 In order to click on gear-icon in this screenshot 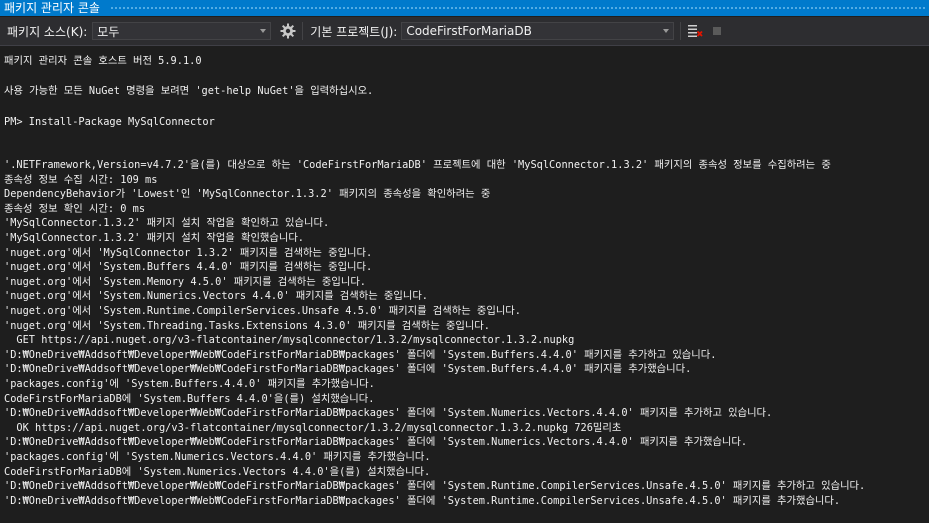, I will do `click(288, 31)`.